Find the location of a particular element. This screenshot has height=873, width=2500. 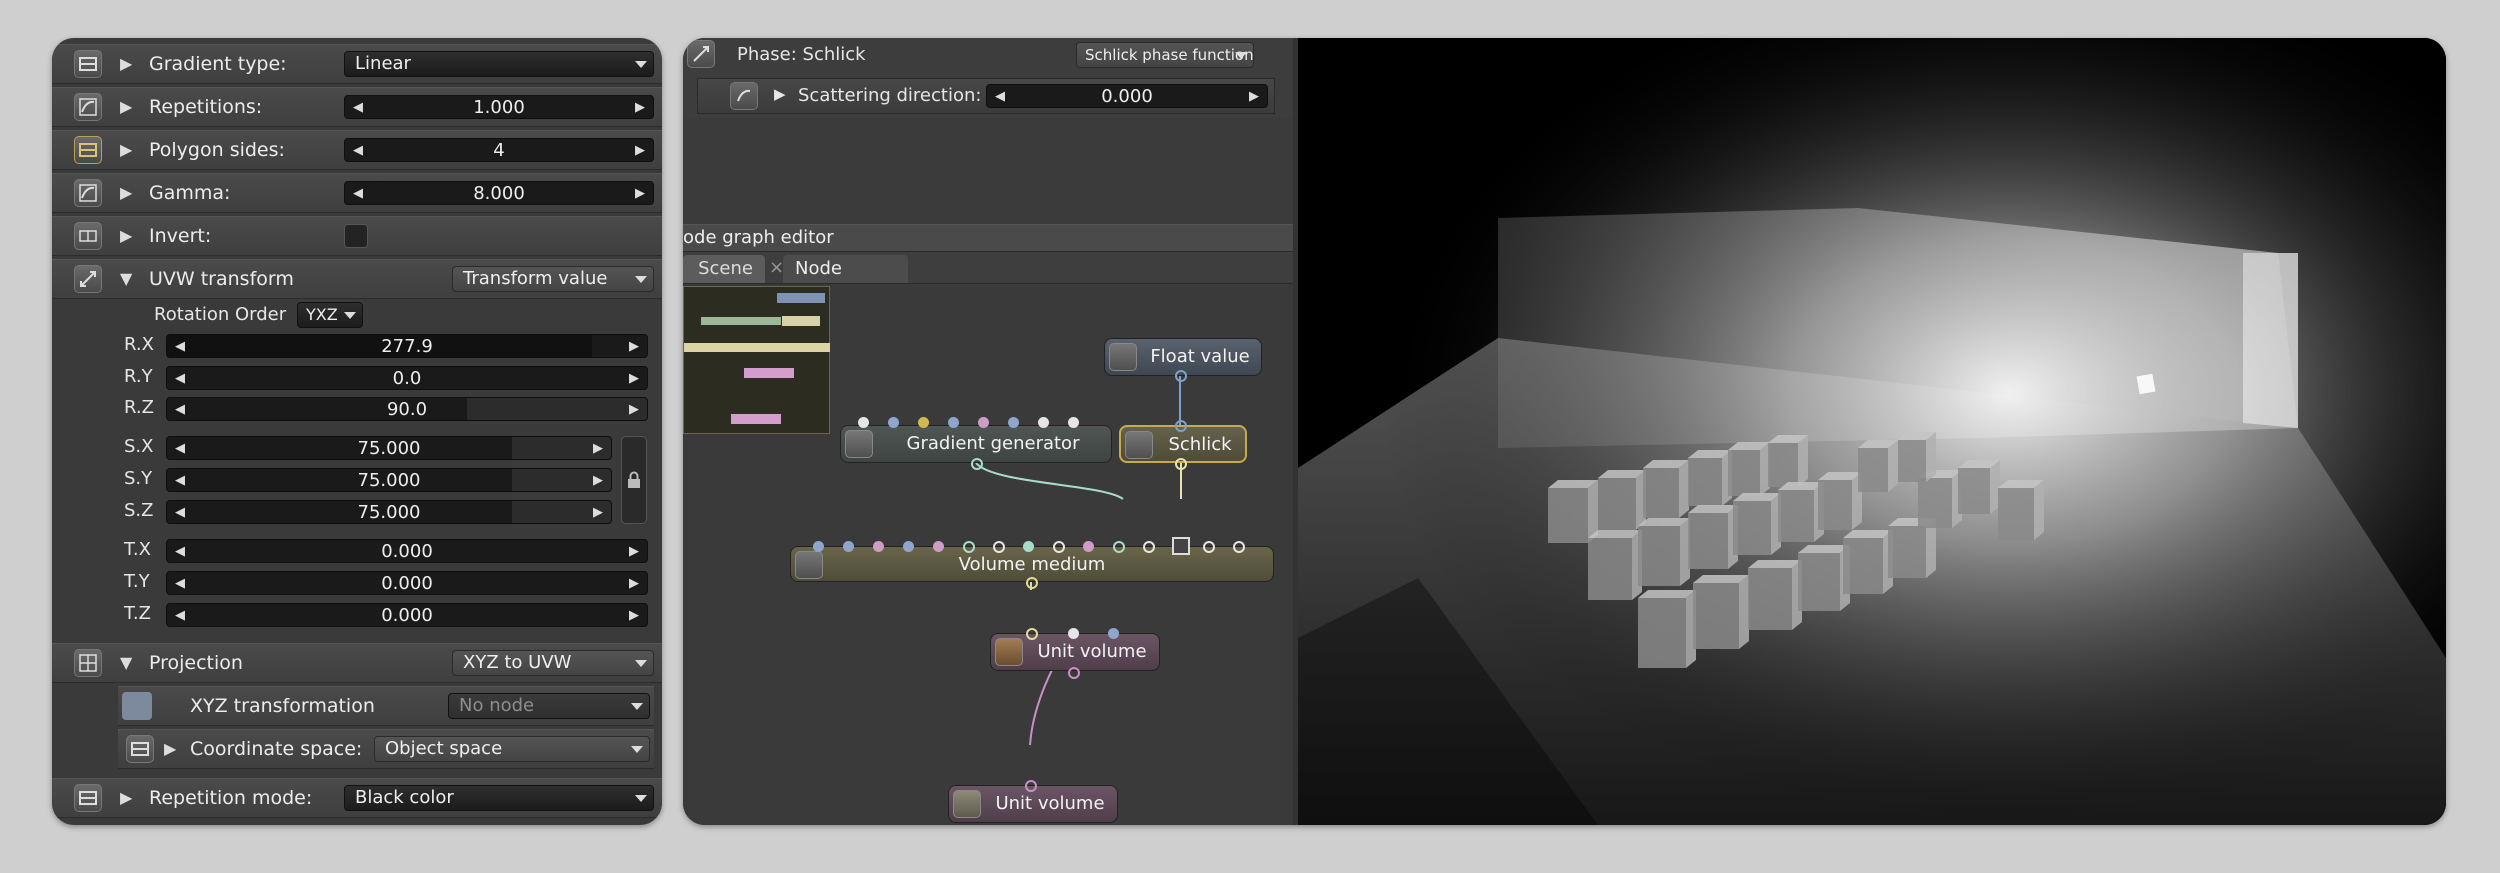

output-port is located at coordinates (1181, 376).